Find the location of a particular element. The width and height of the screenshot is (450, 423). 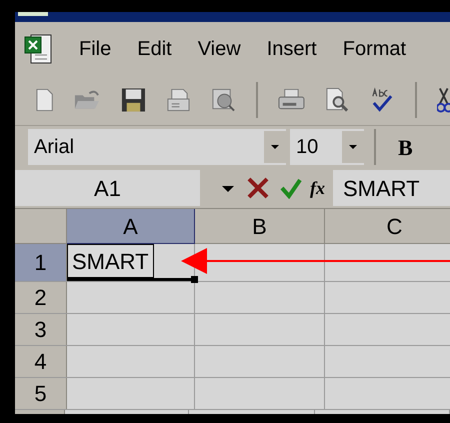

row-header: 2 is located at coordinates (41, 297).